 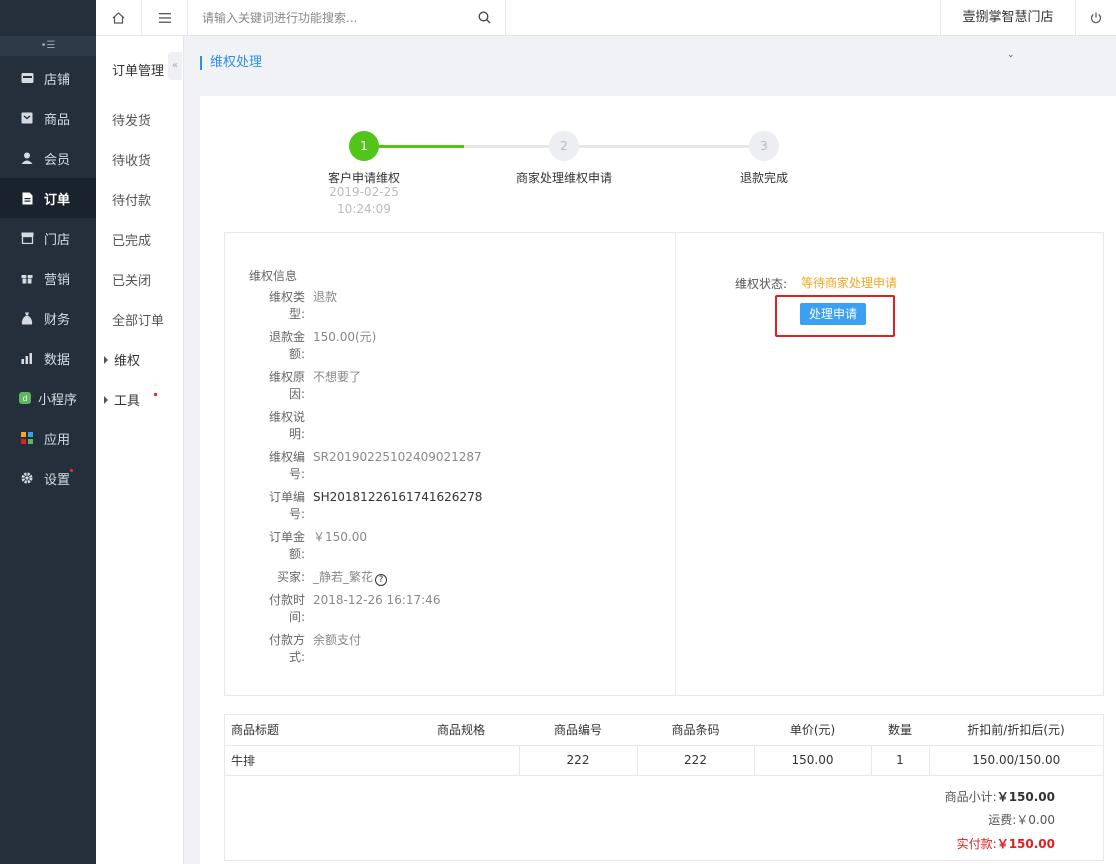 I want to click on sidebar-item-label: 商品, so click(x=57, y=120).